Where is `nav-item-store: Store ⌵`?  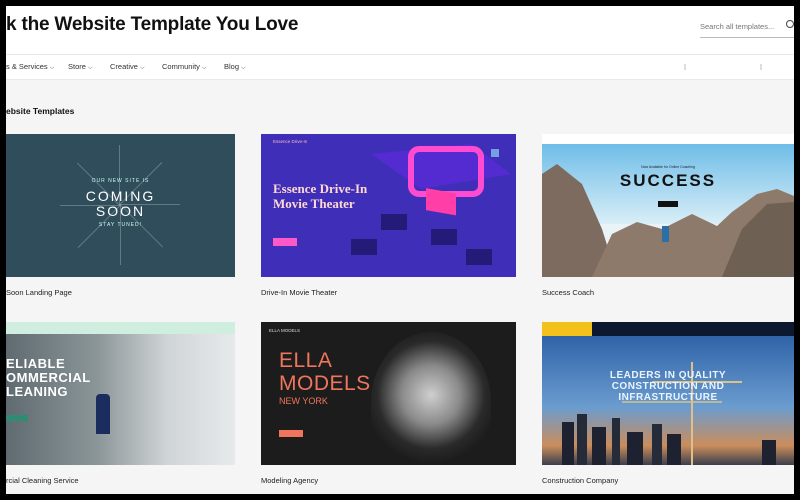
nav-item-store: Store ⌵ is located at coordinates (80, 67).